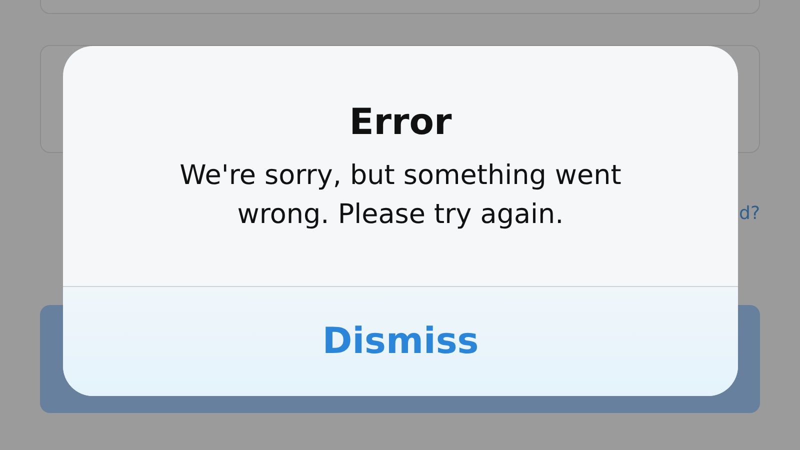 This screenshot has height=450, width=800. I want to click on alert-message: We're sorry, but something went wrong. Please try again., so click(400, 195).